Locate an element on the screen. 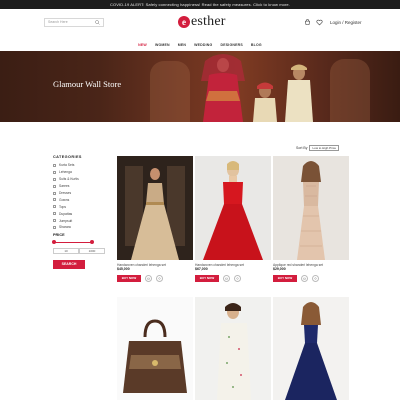 The image size is (400, 400). search-placeholder: Search Here is located at coordinates (58, 22).